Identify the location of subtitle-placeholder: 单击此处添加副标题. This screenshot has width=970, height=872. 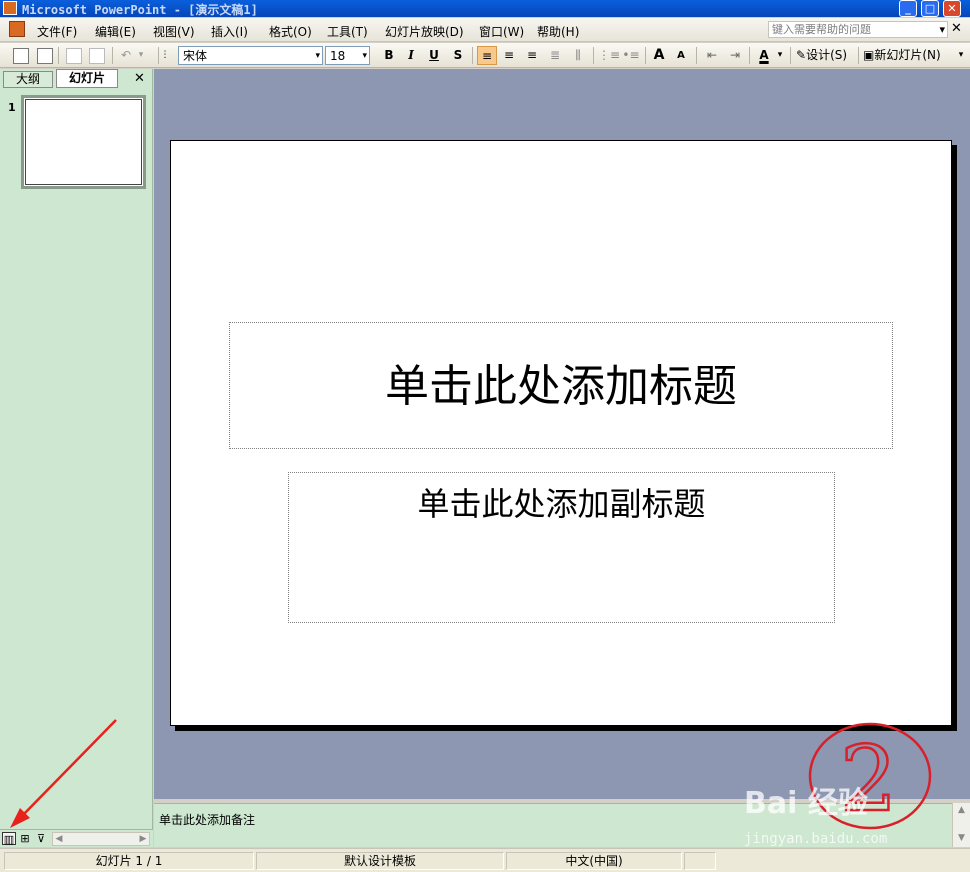
(561, 547).